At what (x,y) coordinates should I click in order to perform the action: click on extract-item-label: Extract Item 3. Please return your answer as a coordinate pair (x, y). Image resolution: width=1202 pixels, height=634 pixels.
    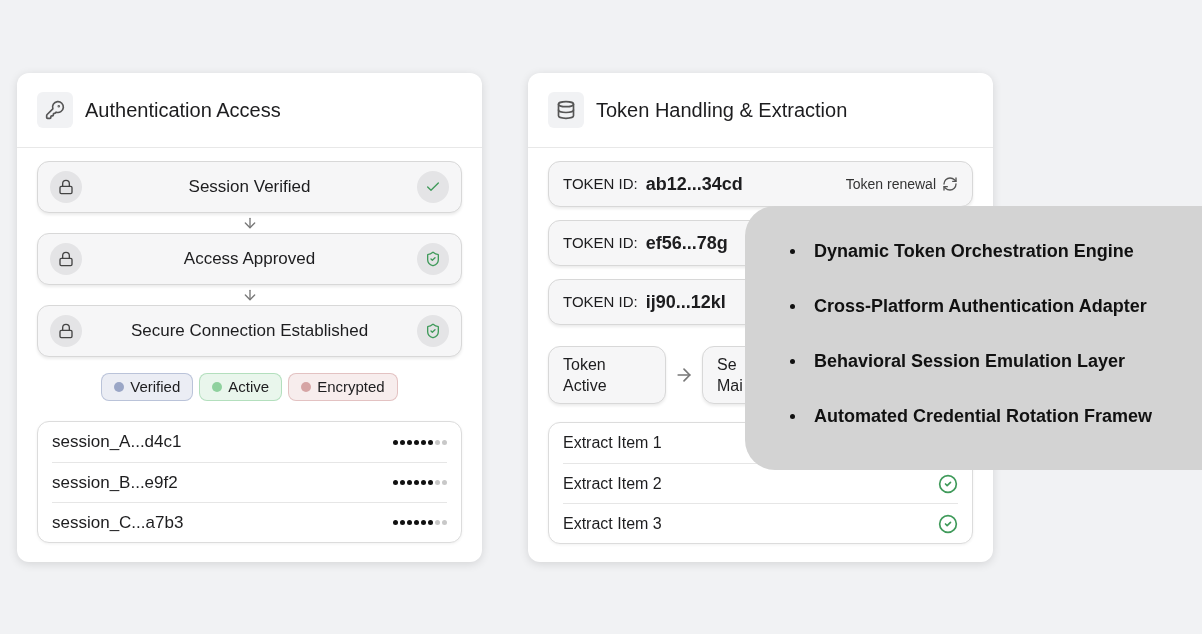
    Looking at the image, I should click on (612, 523).